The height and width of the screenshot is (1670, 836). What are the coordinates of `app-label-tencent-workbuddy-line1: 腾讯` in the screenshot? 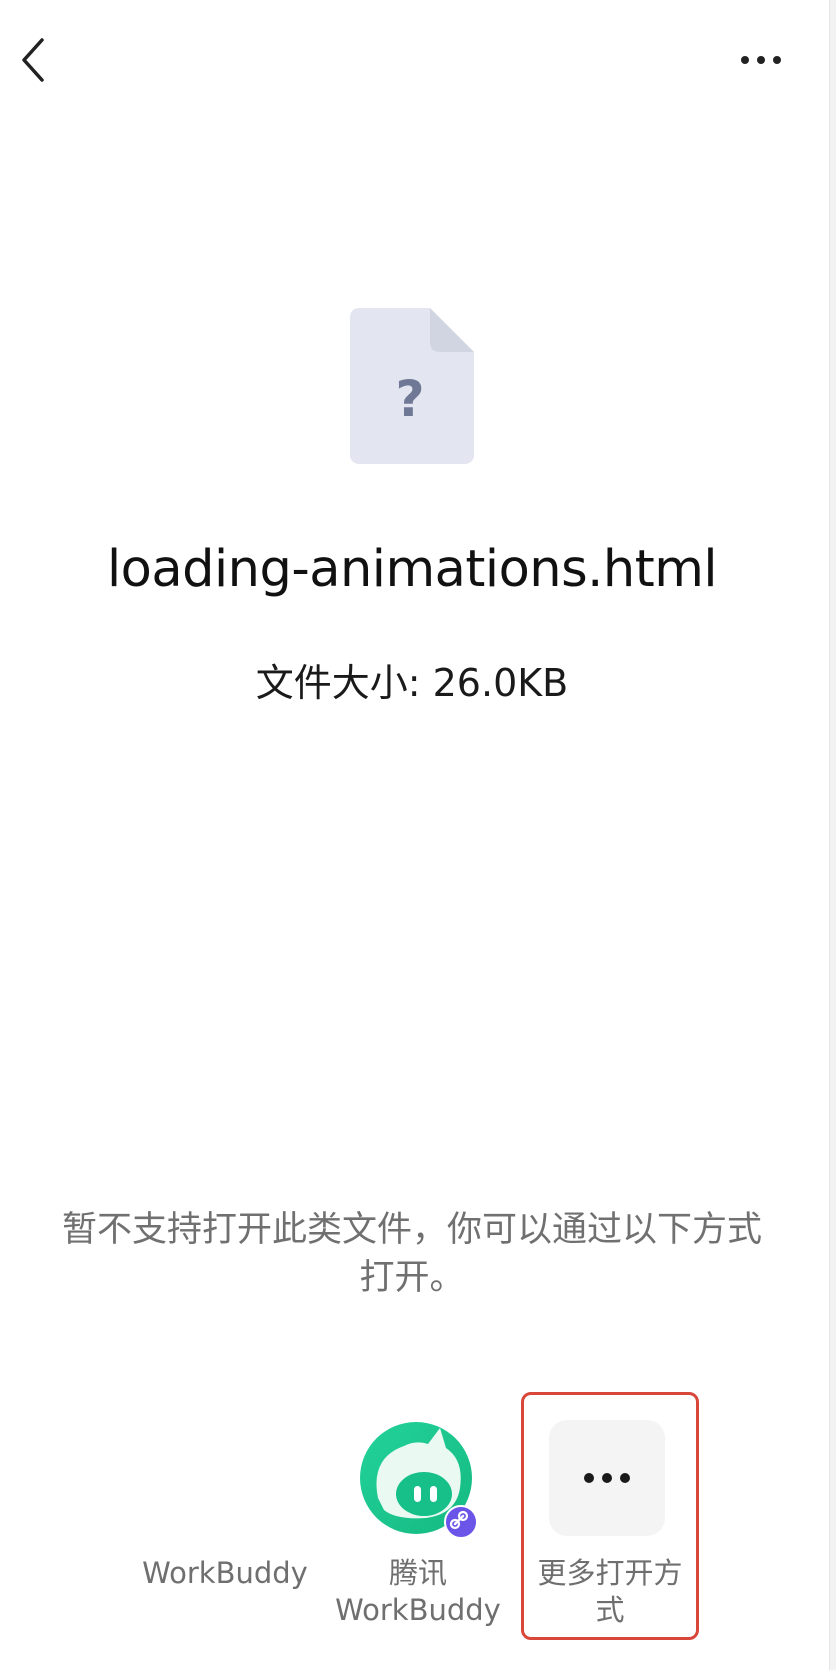 It's located at (417, 1573).